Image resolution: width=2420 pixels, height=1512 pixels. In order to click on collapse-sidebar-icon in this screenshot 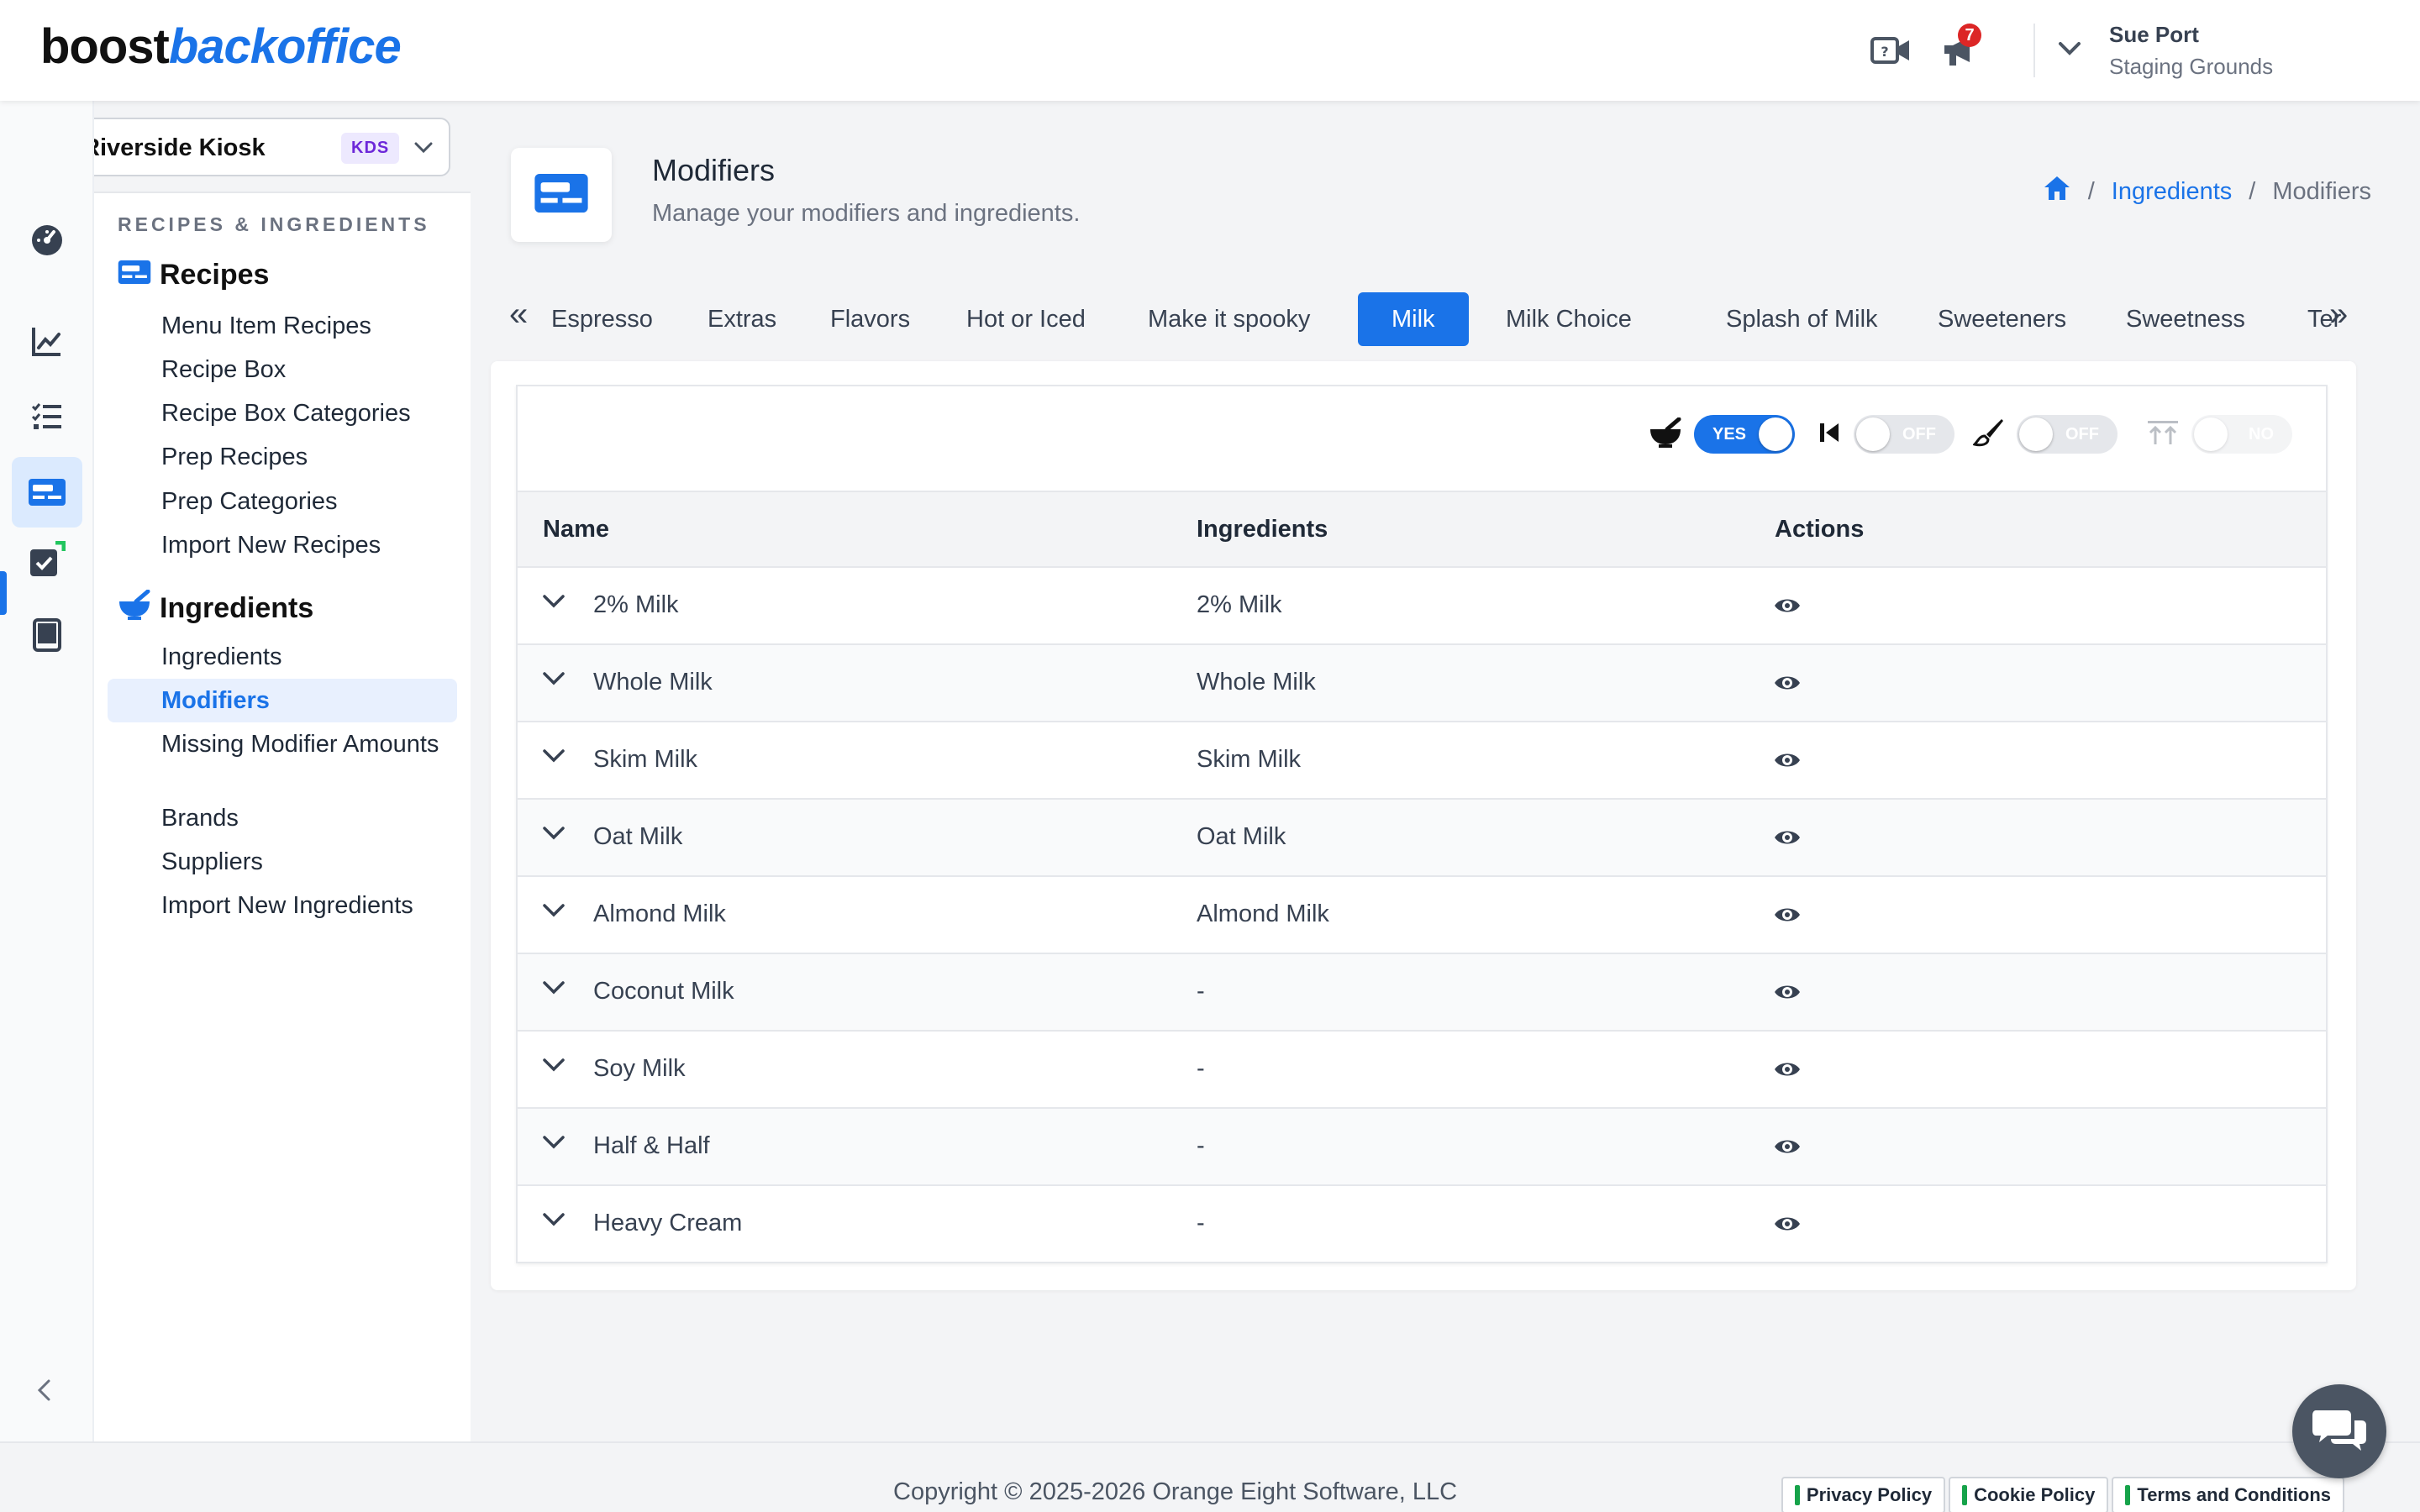, I will do `click(44, 1392)`.